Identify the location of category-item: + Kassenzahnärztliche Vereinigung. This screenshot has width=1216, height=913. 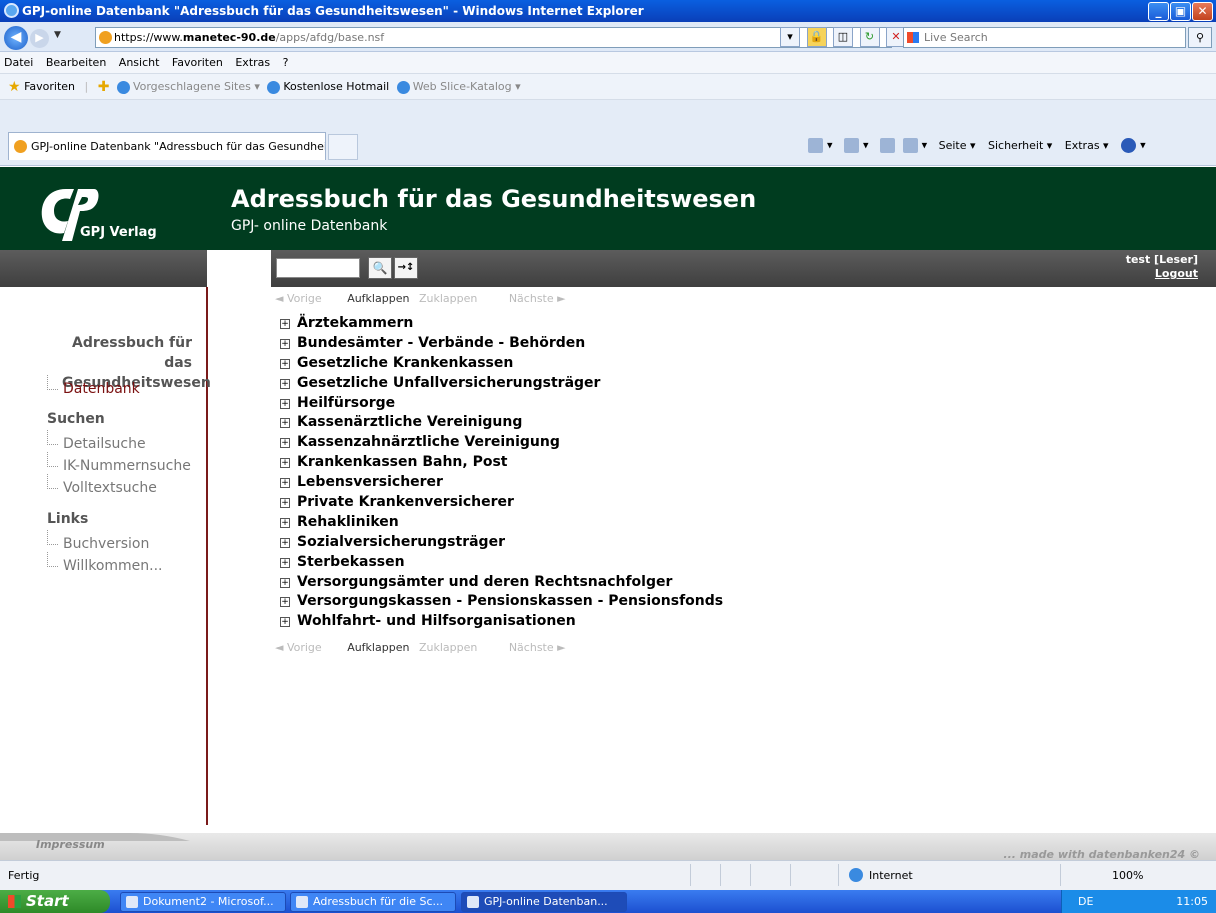
(501, 443).